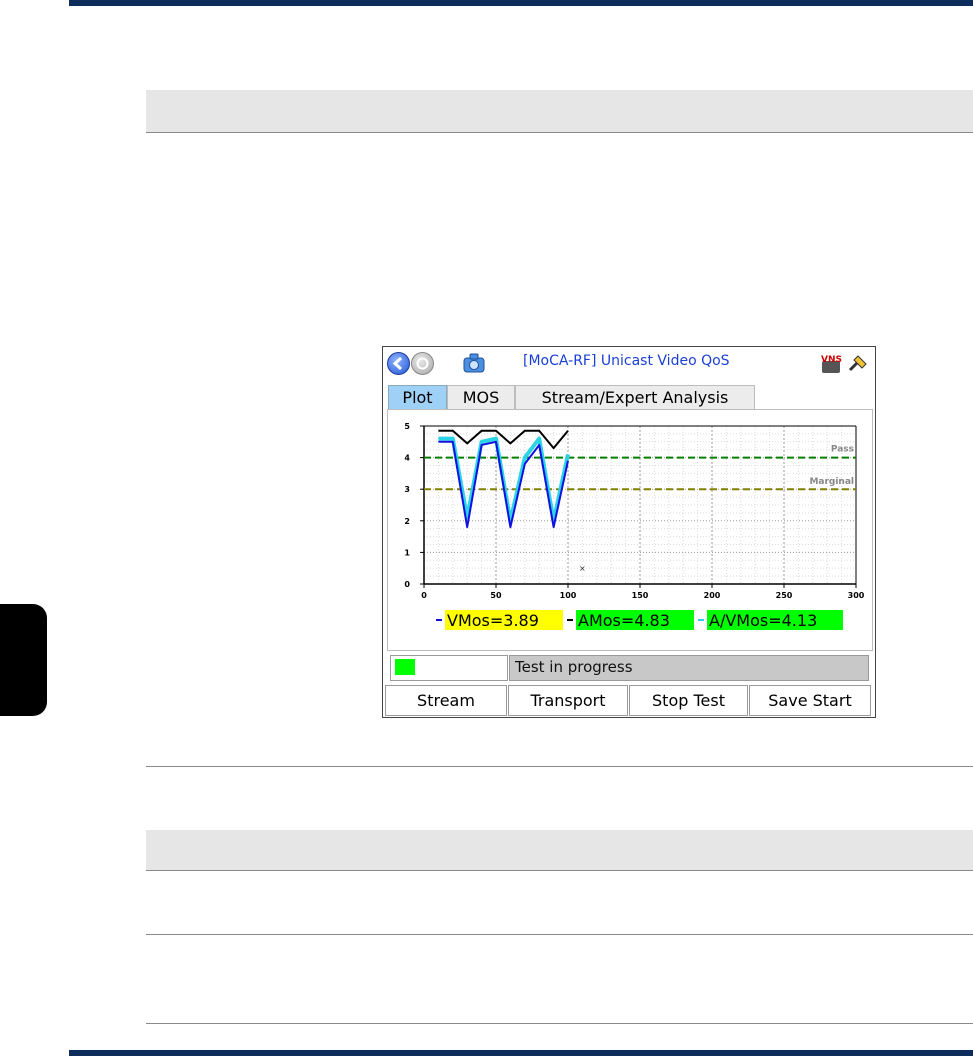 This screenshot has height=1056, width=973. What do you see at coordinates (689, 668) in the screenshot?
I see `status-bar: Test in progress` at bounding box center [689, 668].